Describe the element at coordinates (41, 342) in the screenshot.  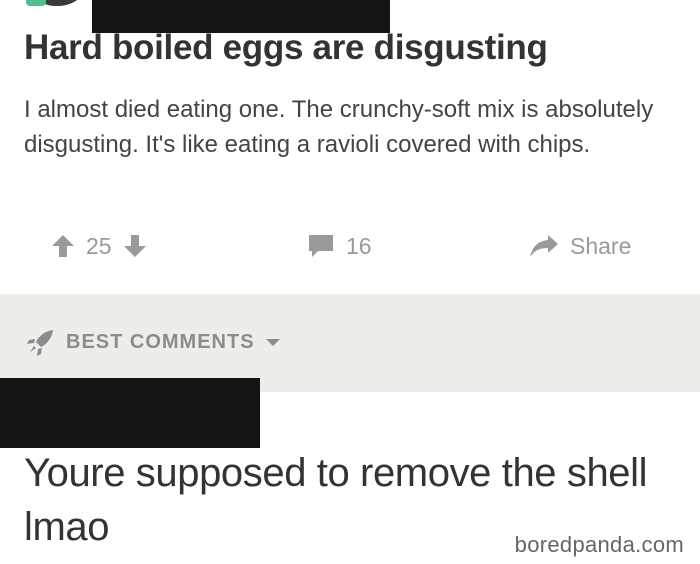
I see `rocket-icon` at that location.